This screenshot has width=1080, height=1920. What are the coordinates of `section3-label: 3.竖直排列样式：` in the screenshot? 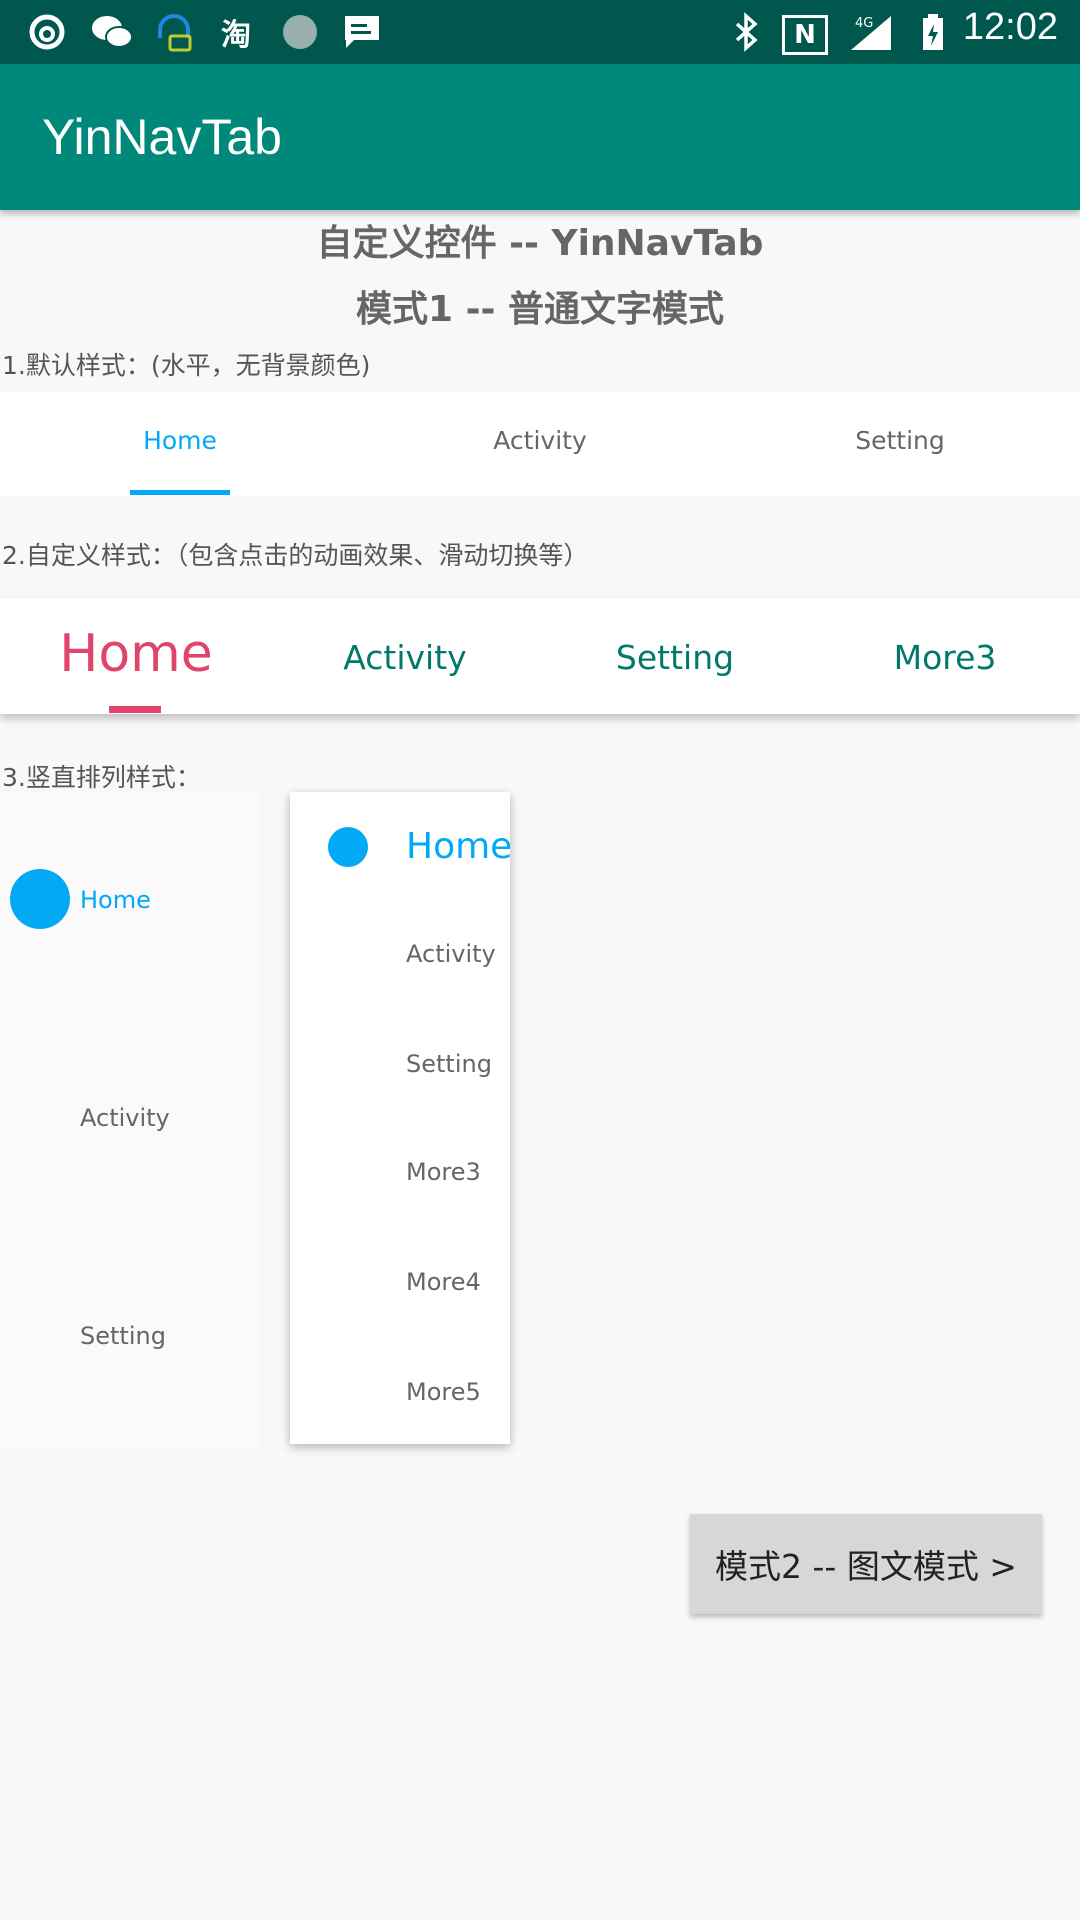 It's located at (101, 777).